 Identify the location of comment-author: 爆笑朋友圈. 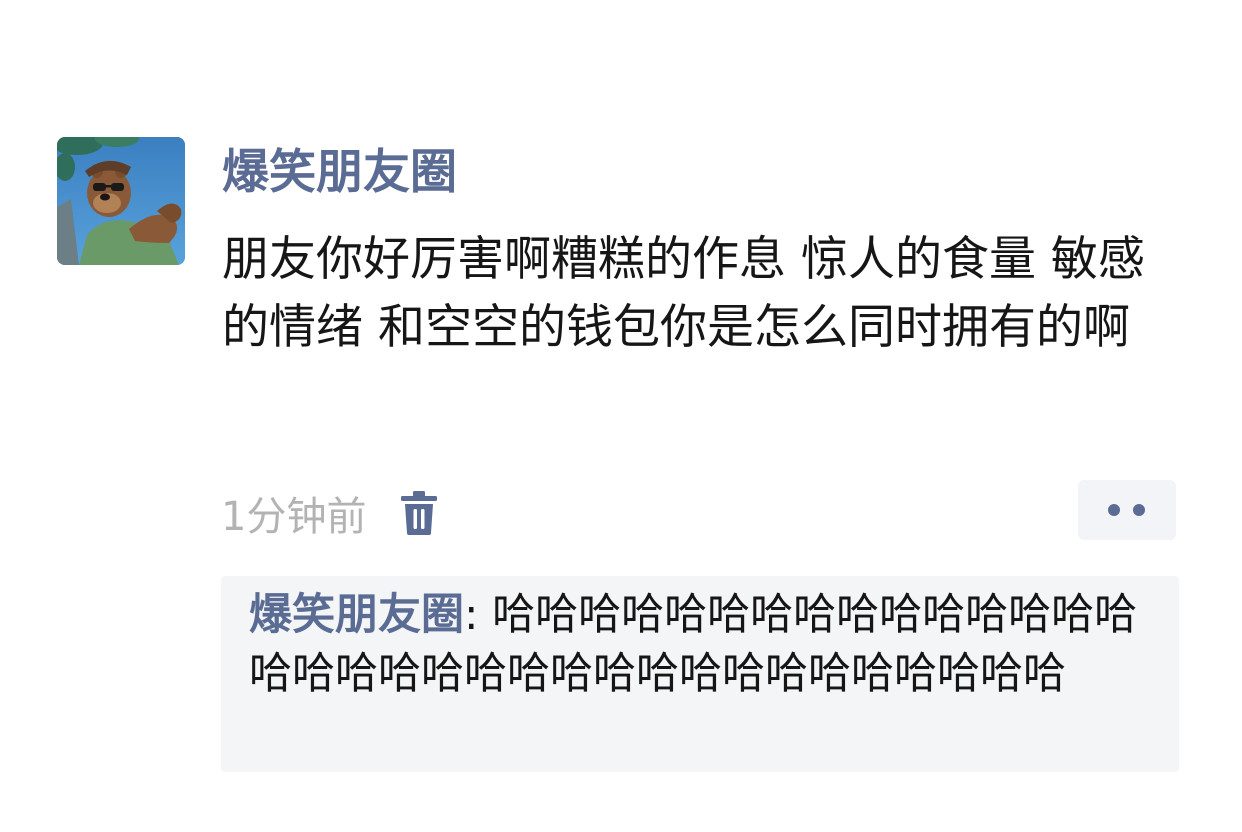
(356, 615).